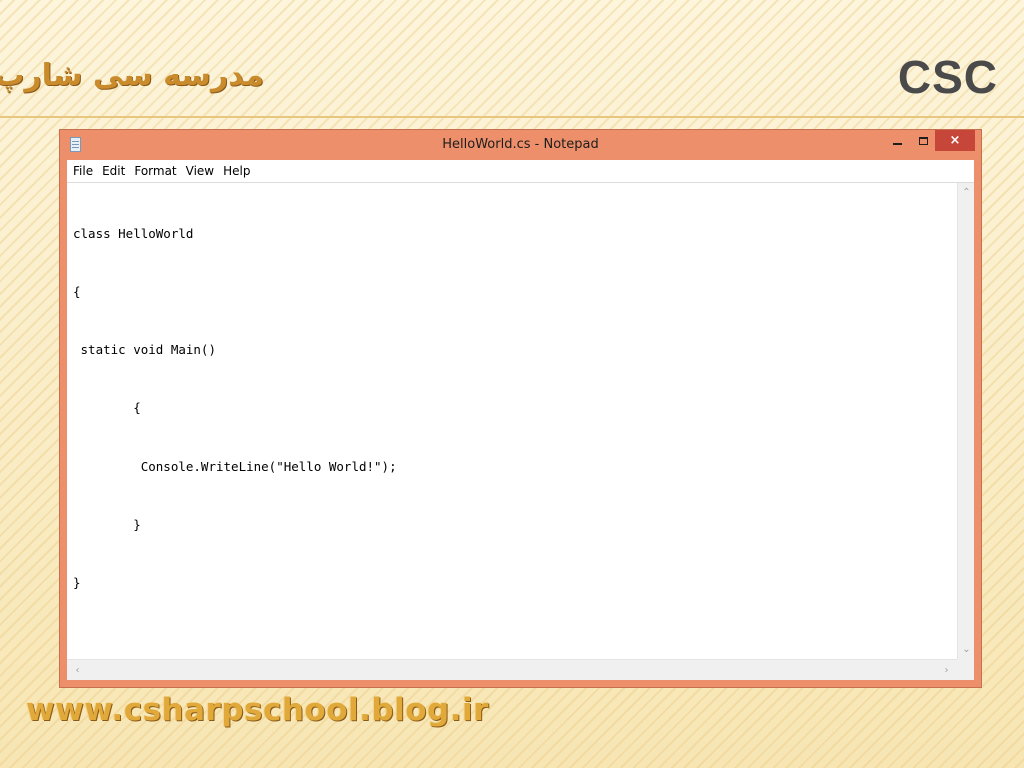  Describe the element at coordinates (84, 171) in the screenshot. I see `menu-file: File` at that location.